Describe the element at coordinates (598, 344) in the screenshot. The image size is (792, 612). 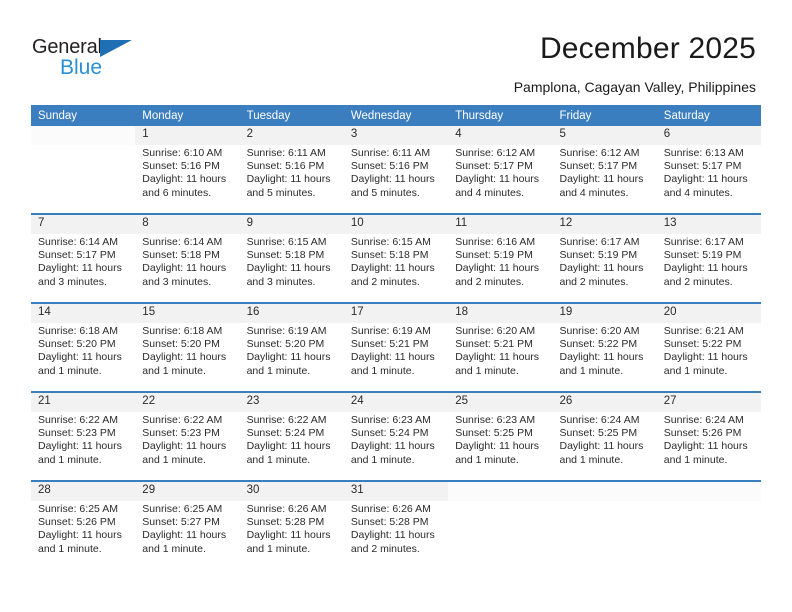
I see `sunset-text: Sunset: 5:22 PM` at that location.